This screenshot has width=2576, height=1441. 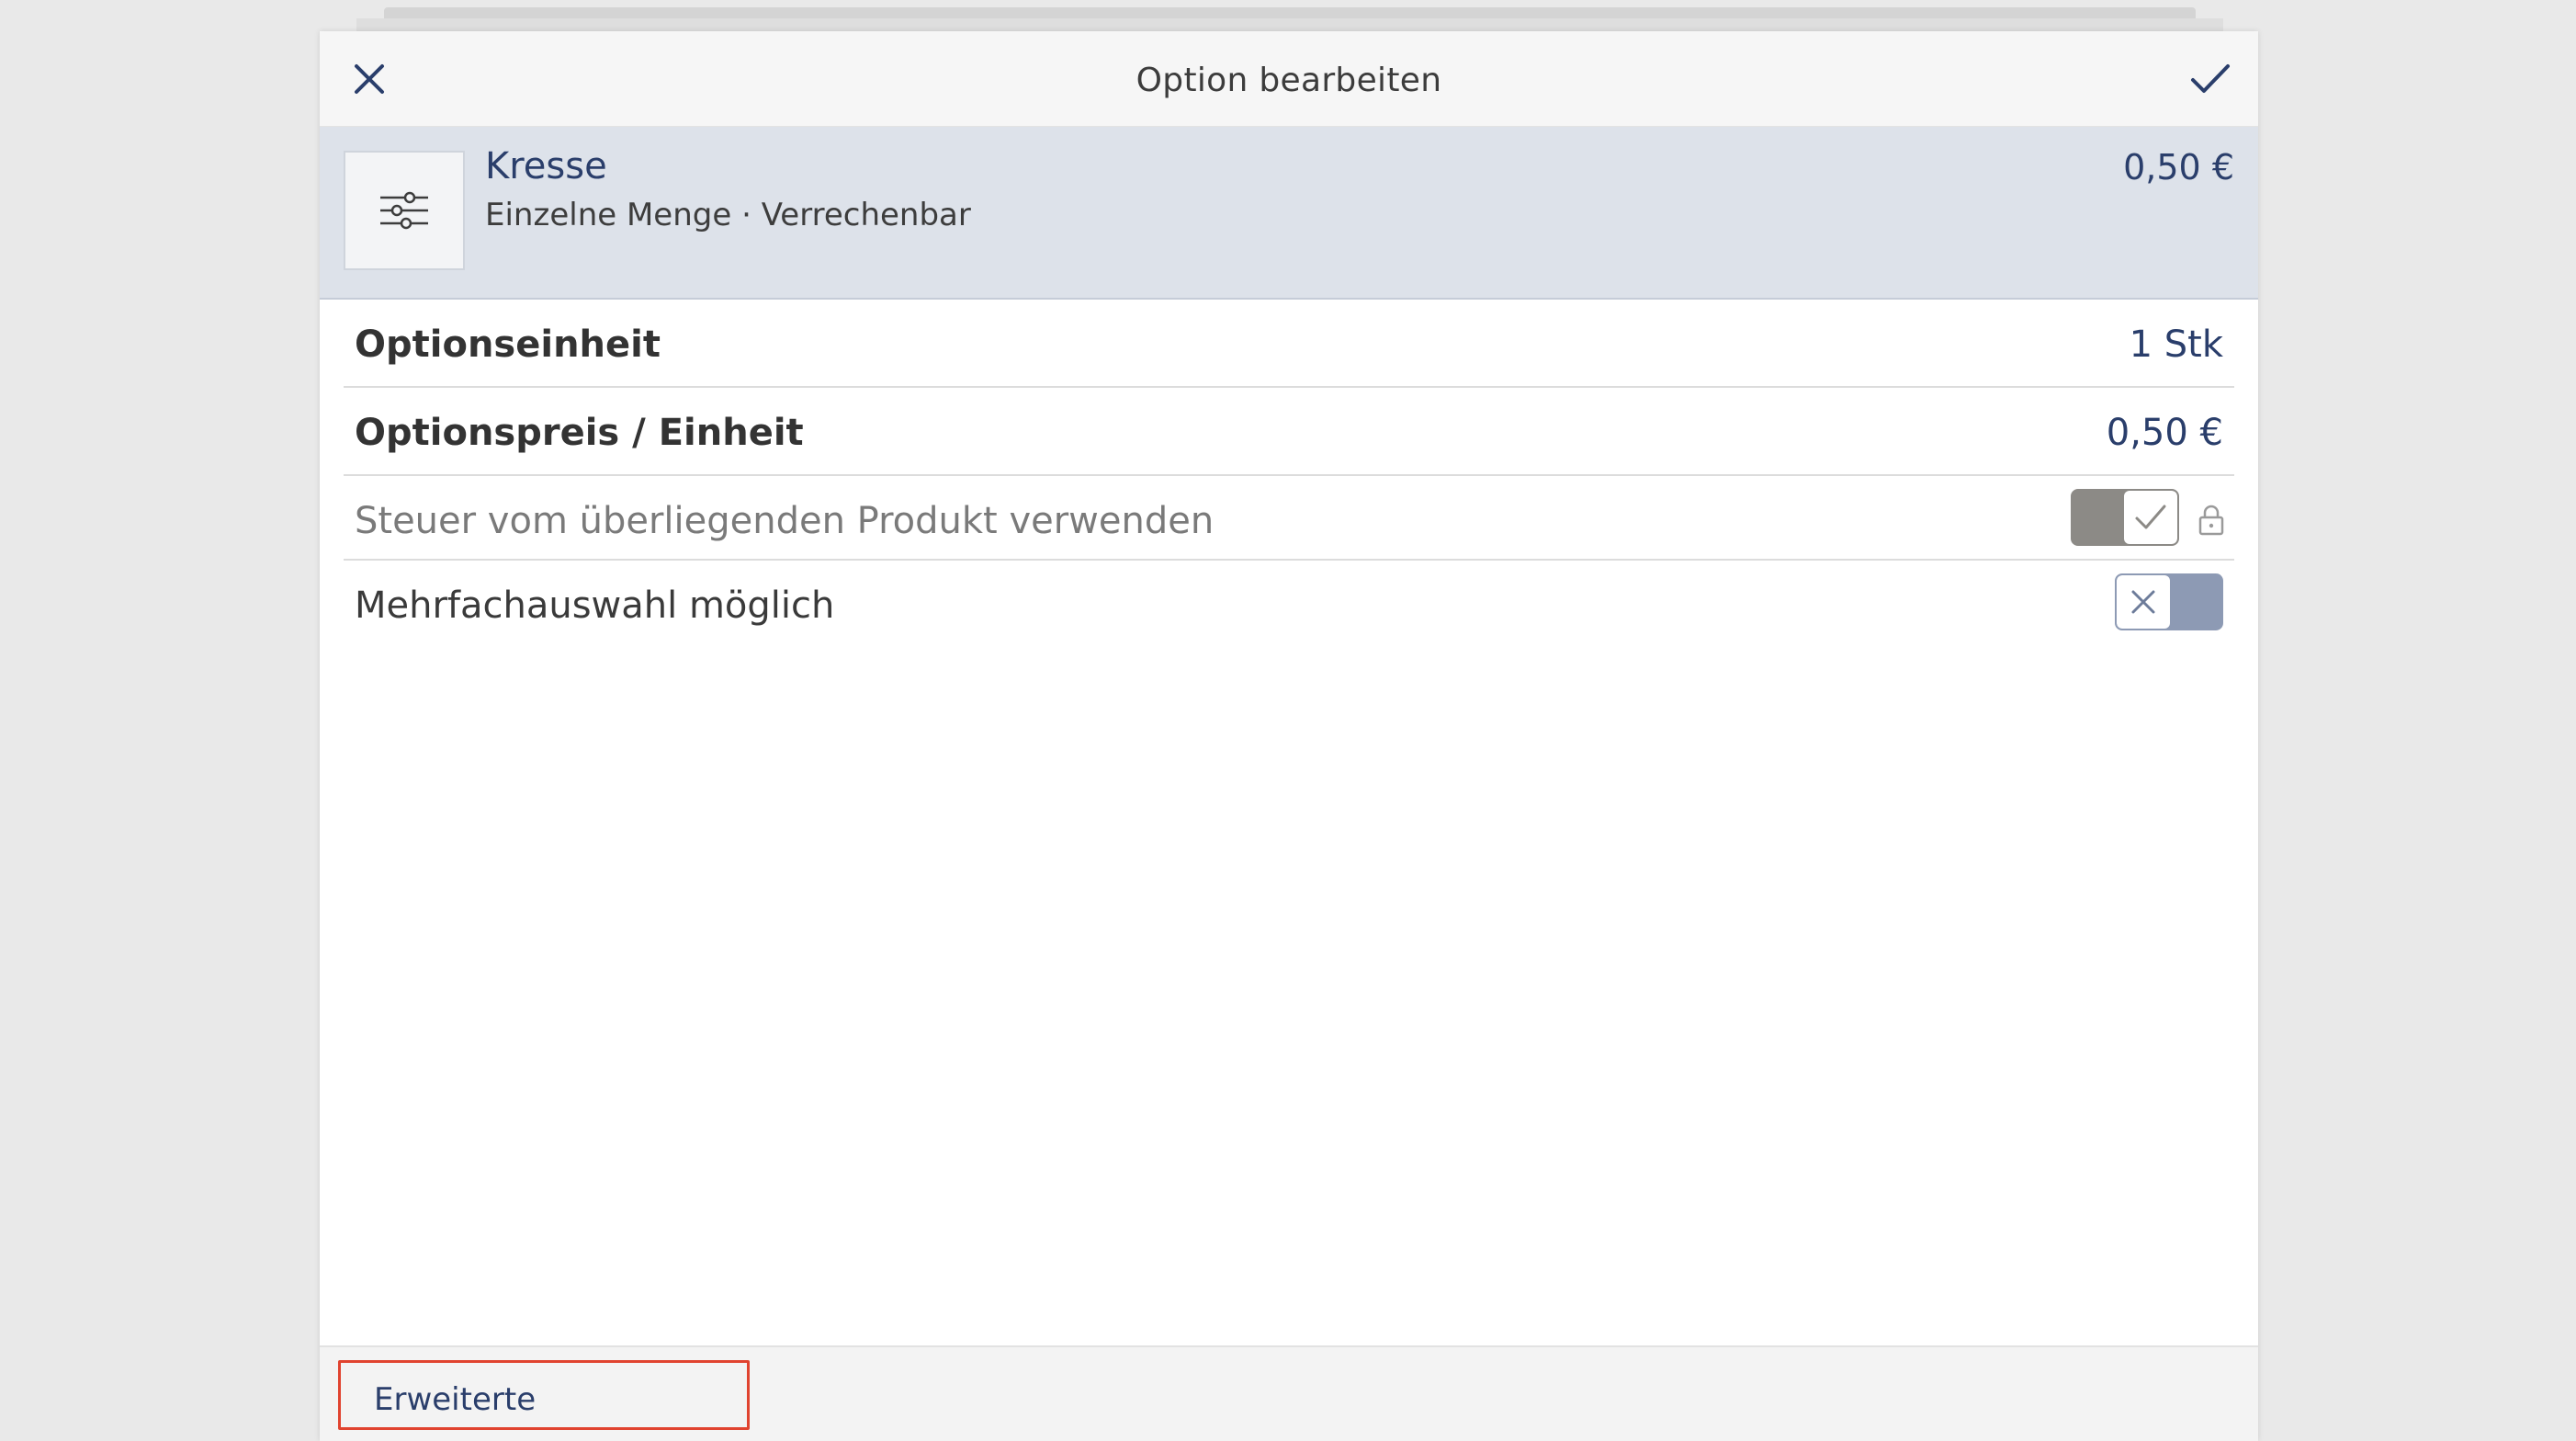 I want to click on tax-from-parent-toggle, so click(x=2125, y=518).